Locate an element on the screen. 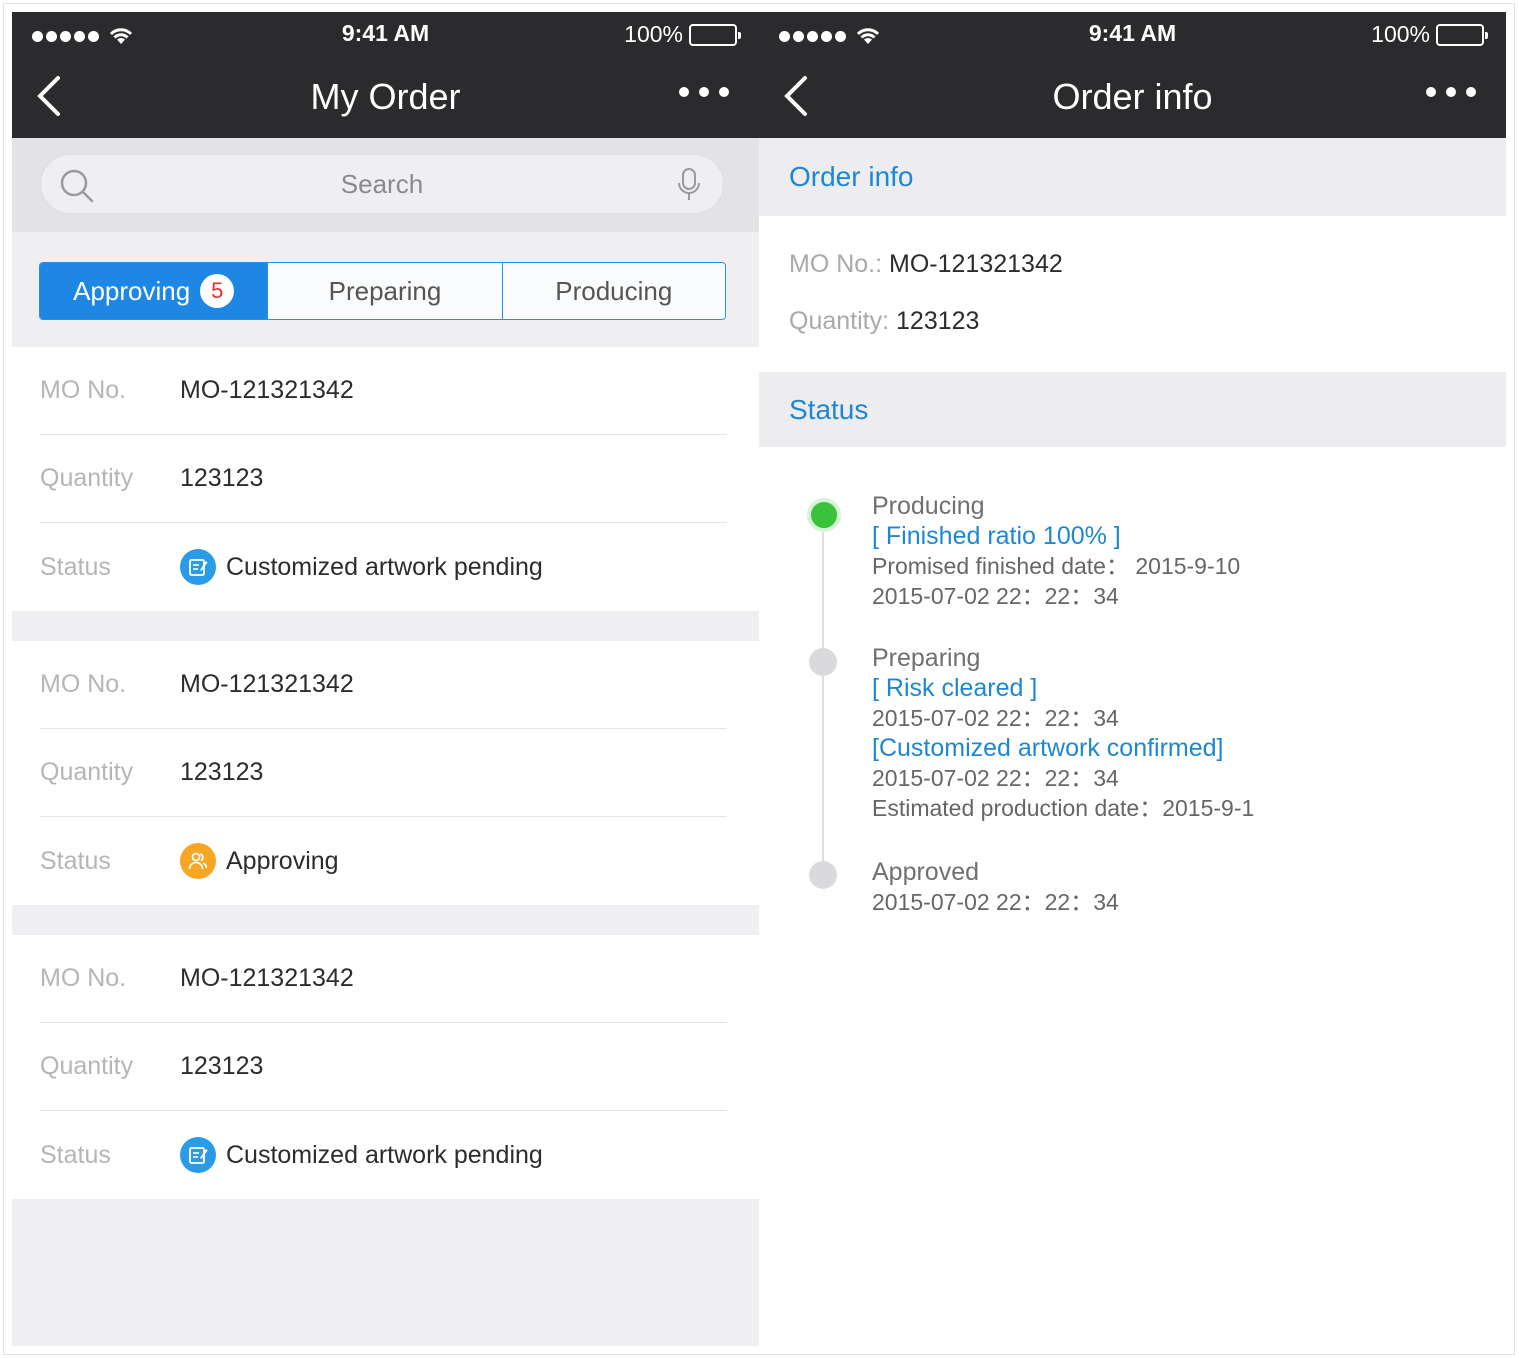  quantity-label: Quantity: is located at coordinates (839, 321).